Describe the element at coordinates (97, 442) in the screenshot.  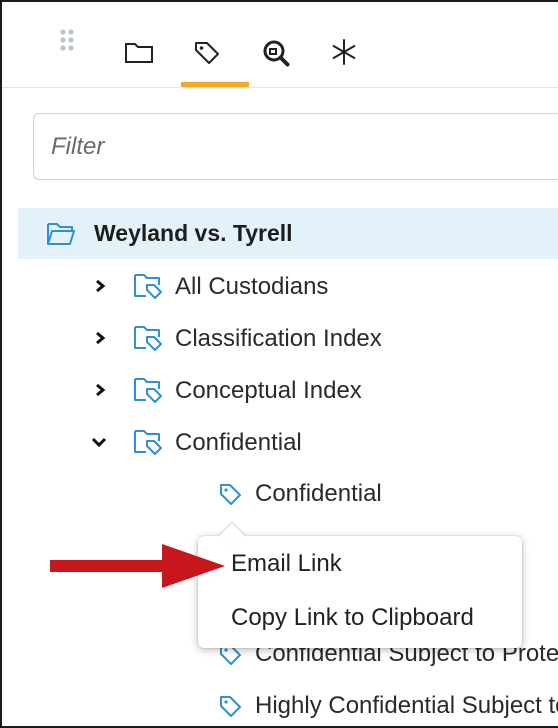
I see `chevron-down-icon` at that location.